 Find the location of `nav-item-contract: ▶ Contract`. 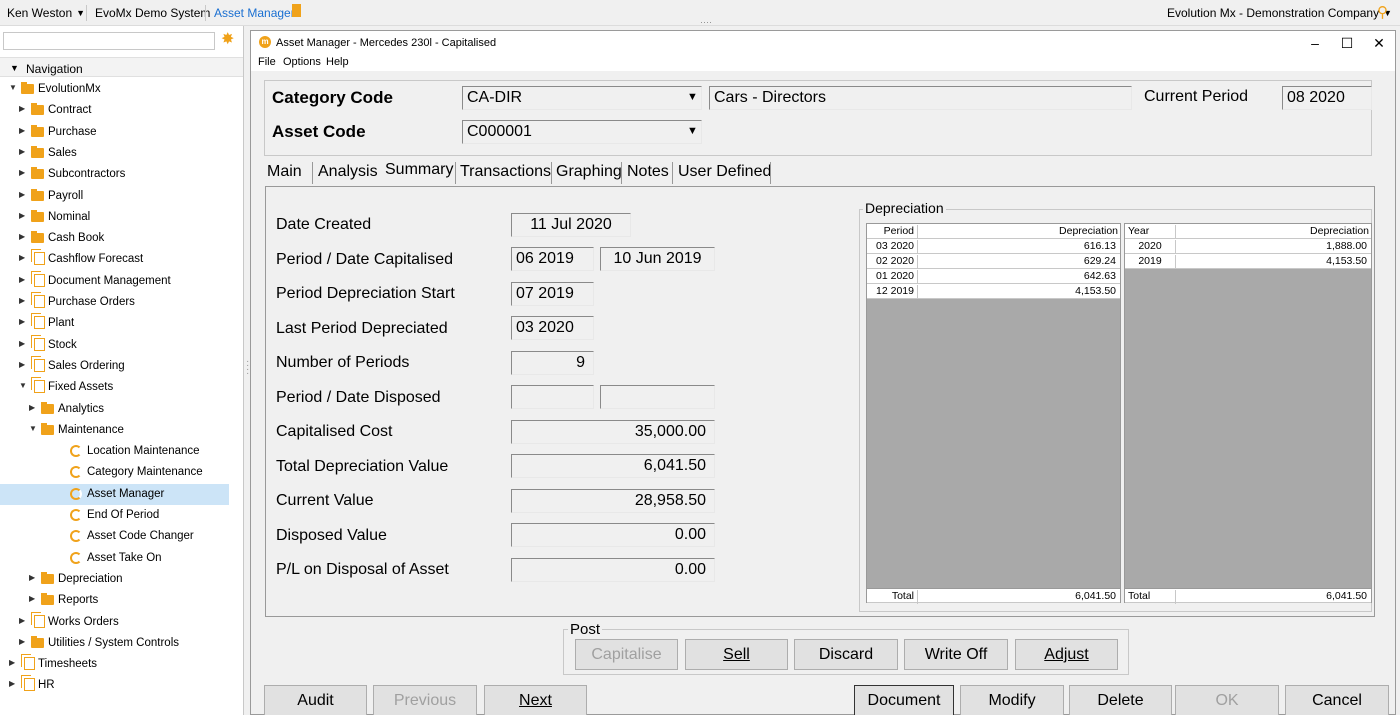

nav-item-contract: ▶ Contract is located at coordinates (114, 110).